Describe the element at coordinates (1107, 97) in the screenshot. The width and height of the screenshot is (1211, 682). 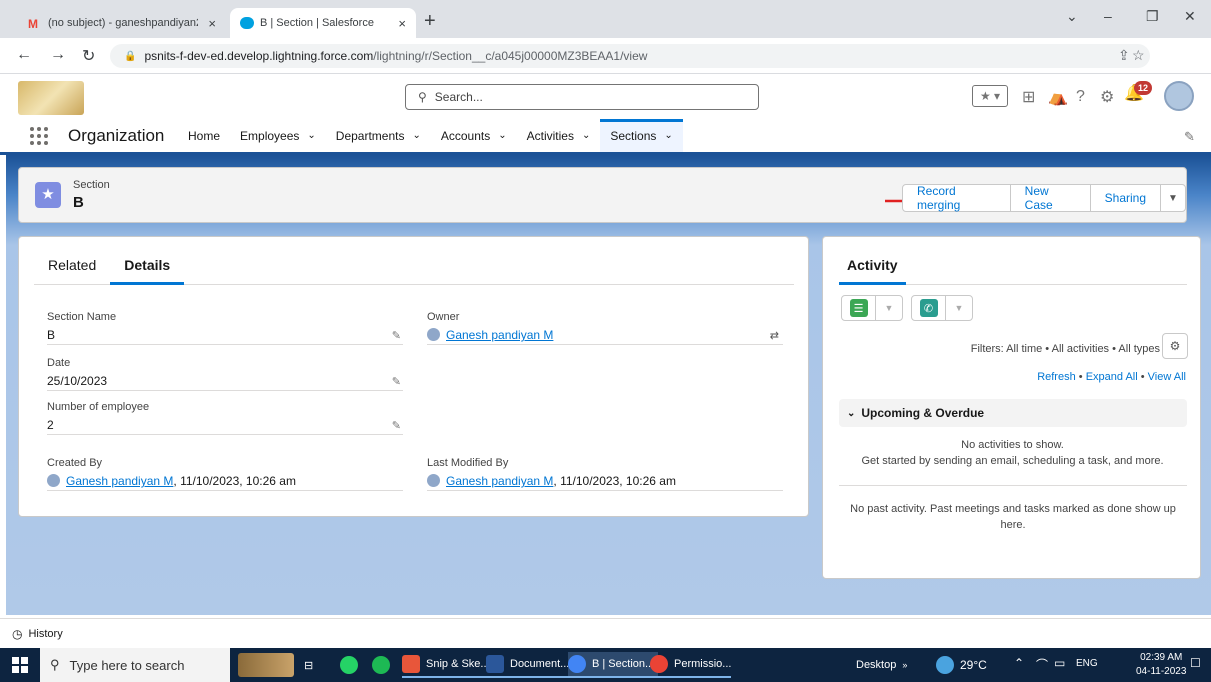
I see `setup-gear-icon: ⚙` at that location.